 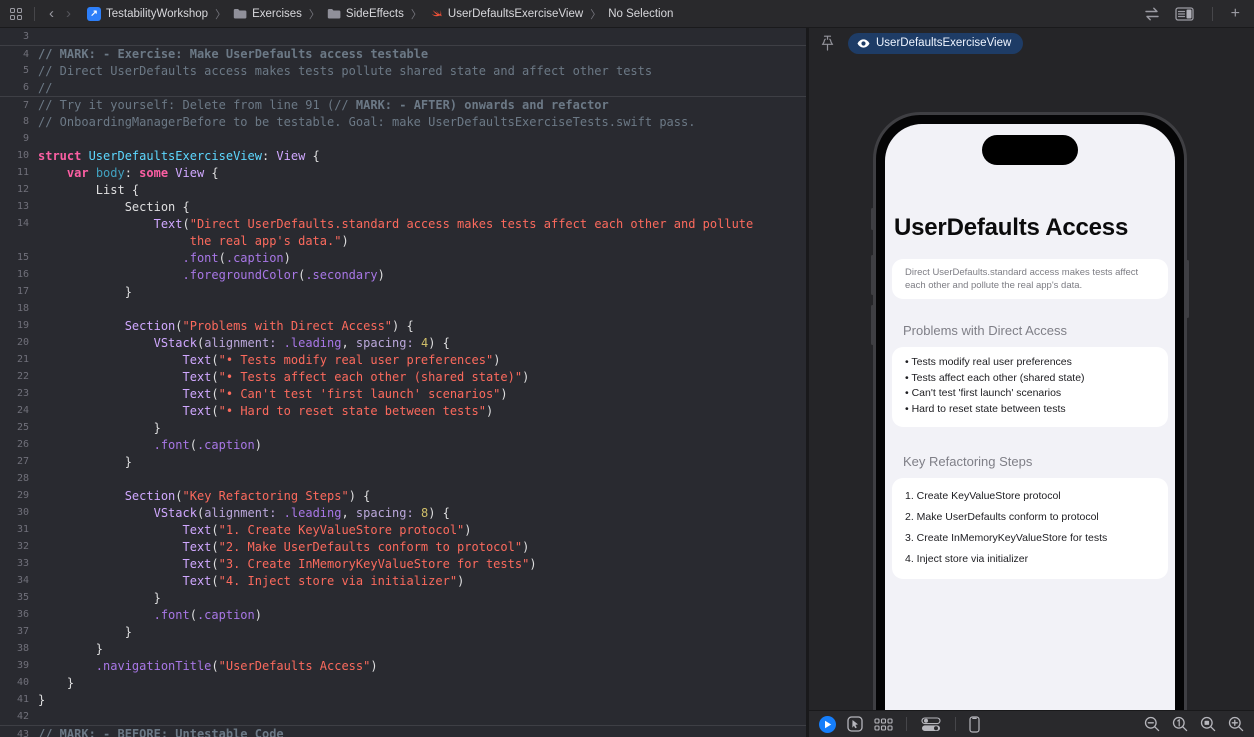 What do you see at coordinates (403, 172) in the screenshot?
I see `code-line: 11 var body: some View {` at bounding box center [403, 172].